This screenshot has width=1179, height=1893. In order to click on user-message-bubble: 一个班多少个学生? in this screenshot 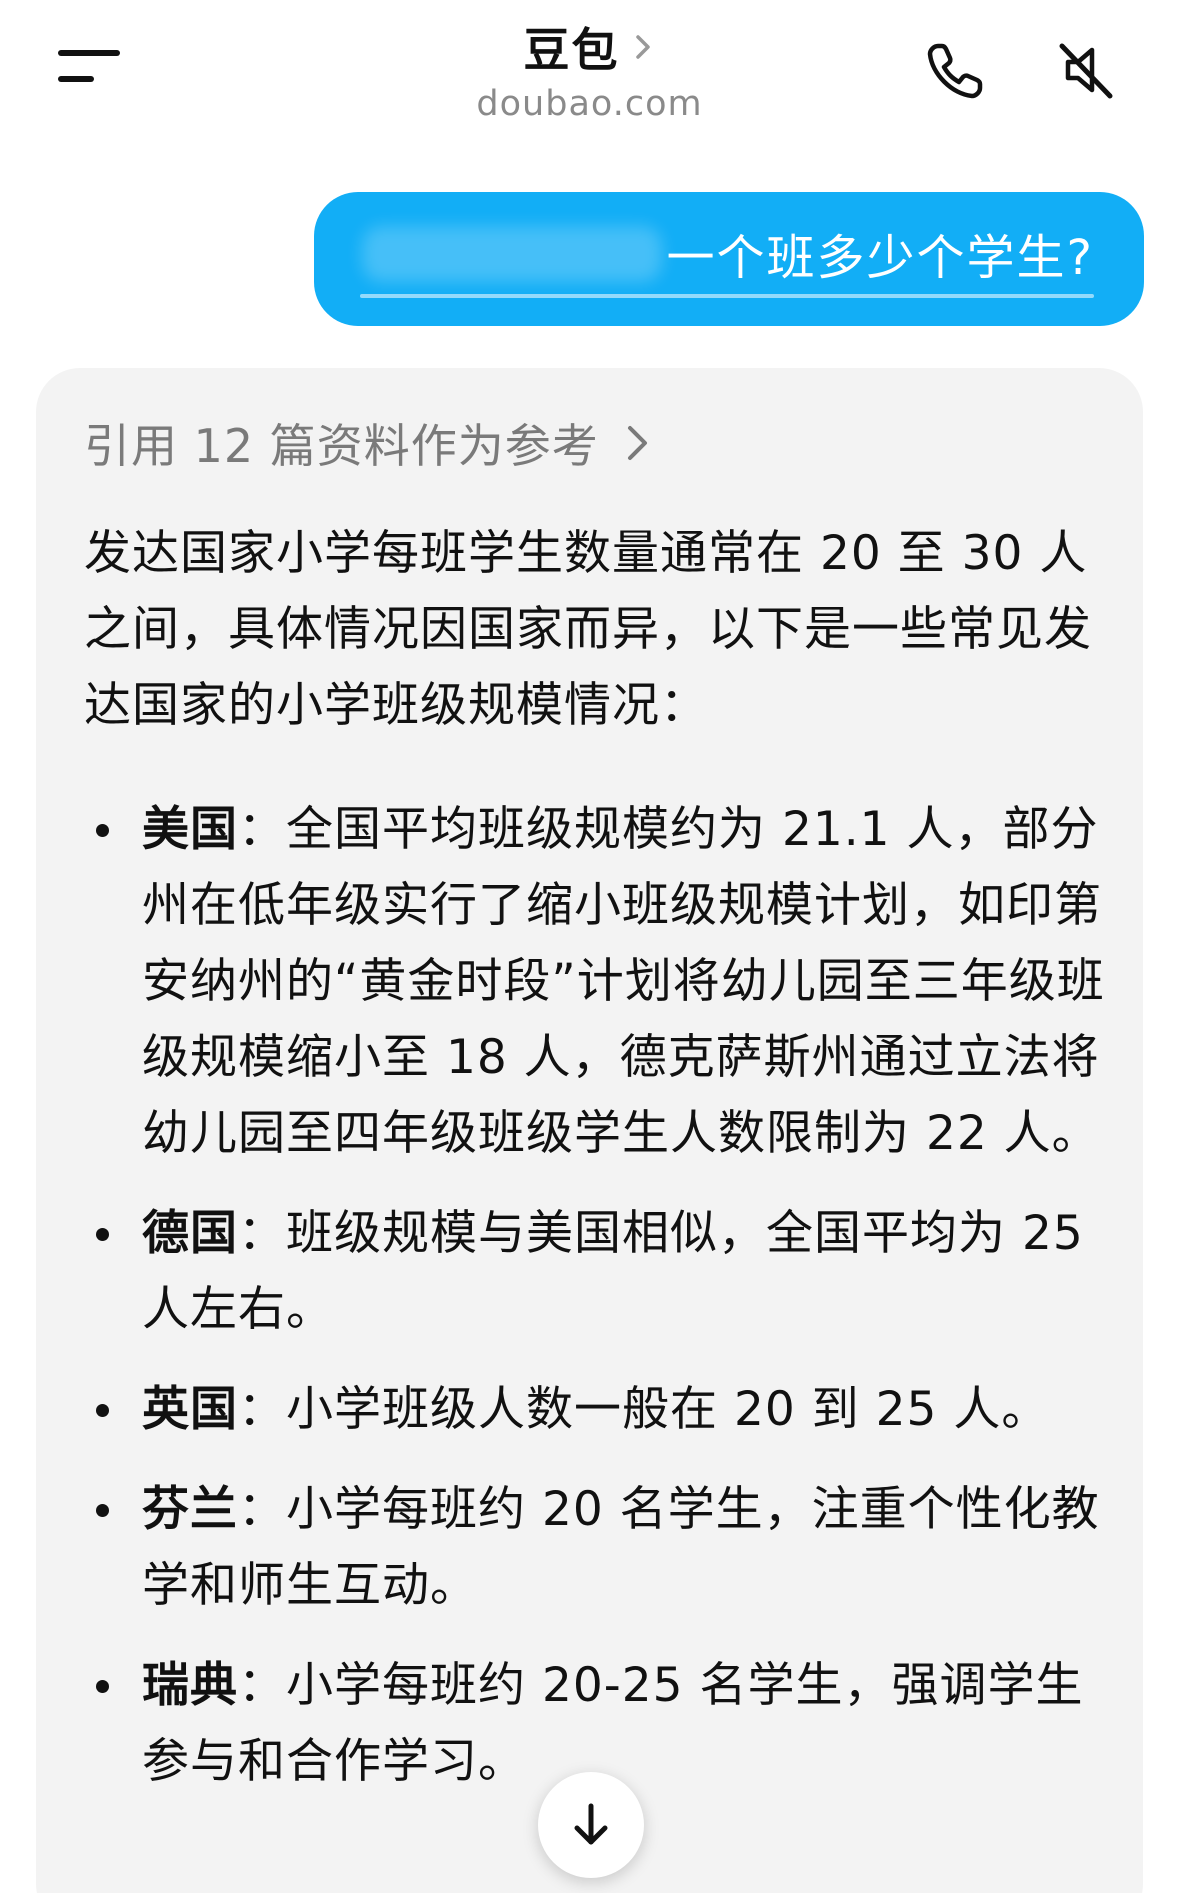, I will do `click(729, 259)`.